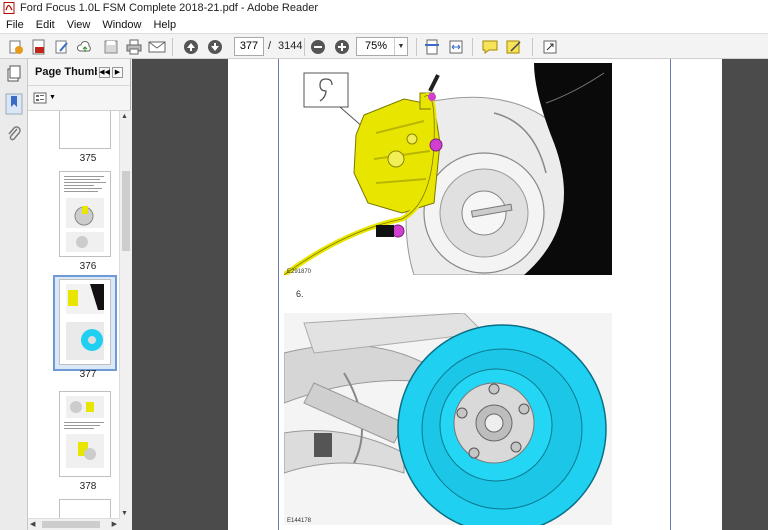  Describe the element at coordinates (432, 47) in the screenshot. I see `fit-page-icon` at that location.